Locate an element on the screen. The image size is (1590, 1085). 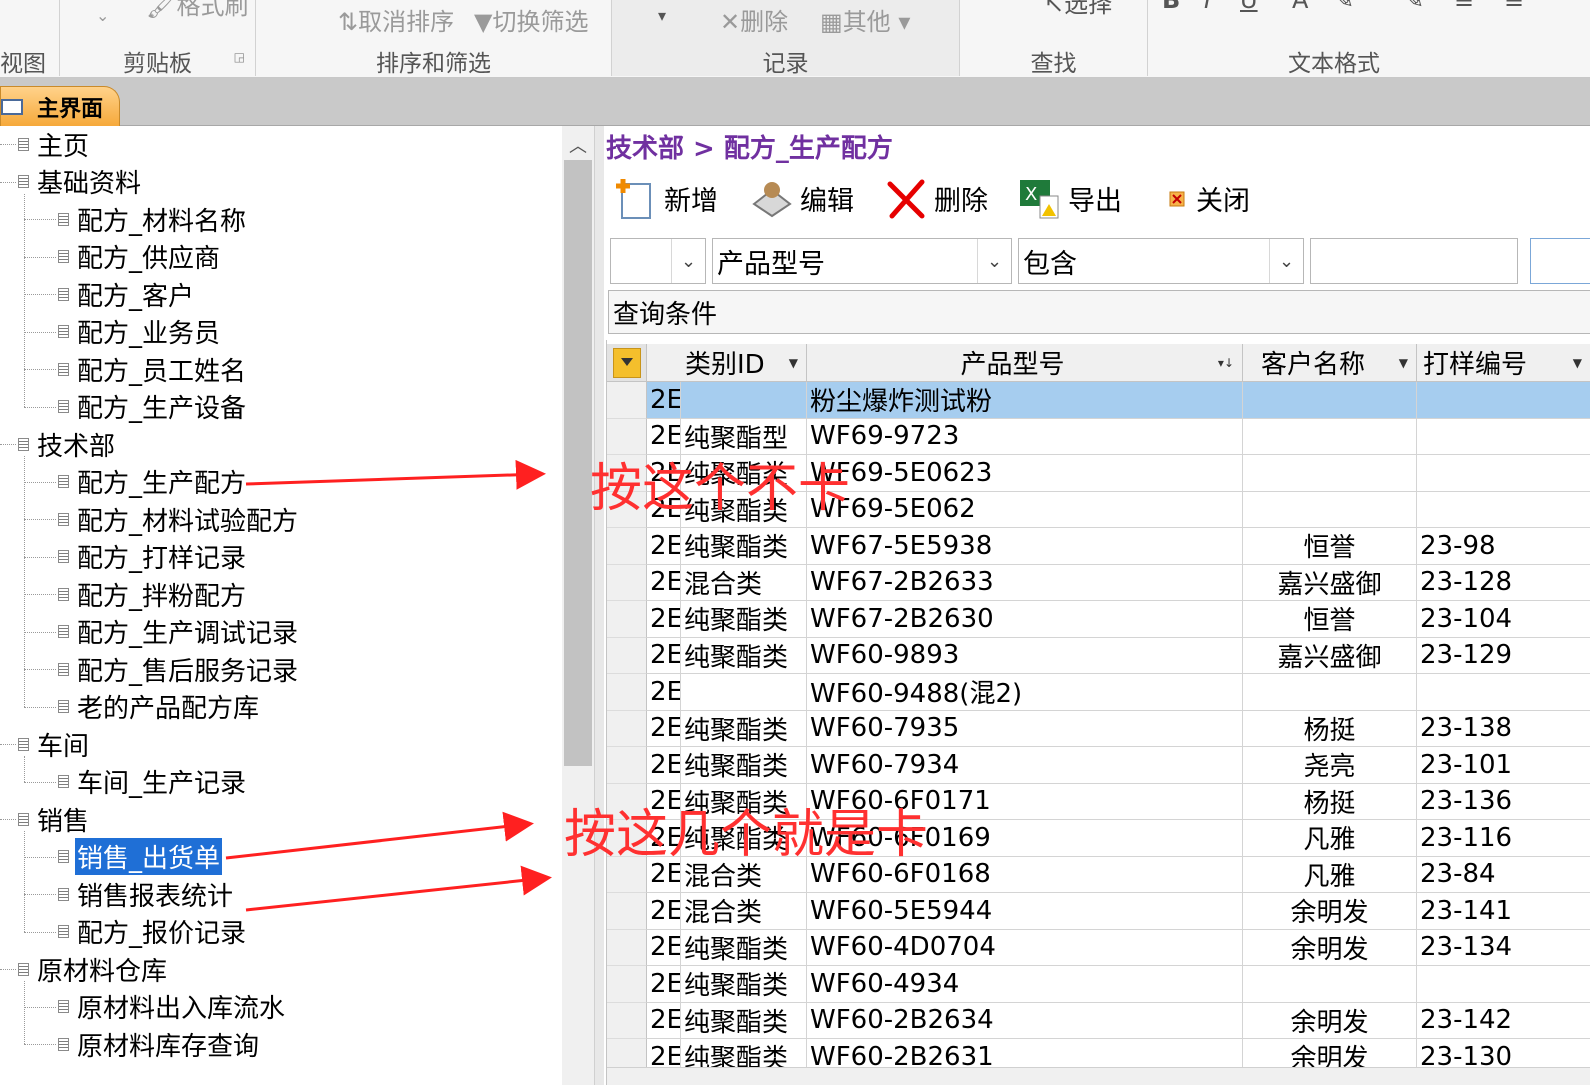
table-row: 2E 纯聚酯类 WF60-2B2634 余明发 23-142 is located at coordinates (1098, 1020).